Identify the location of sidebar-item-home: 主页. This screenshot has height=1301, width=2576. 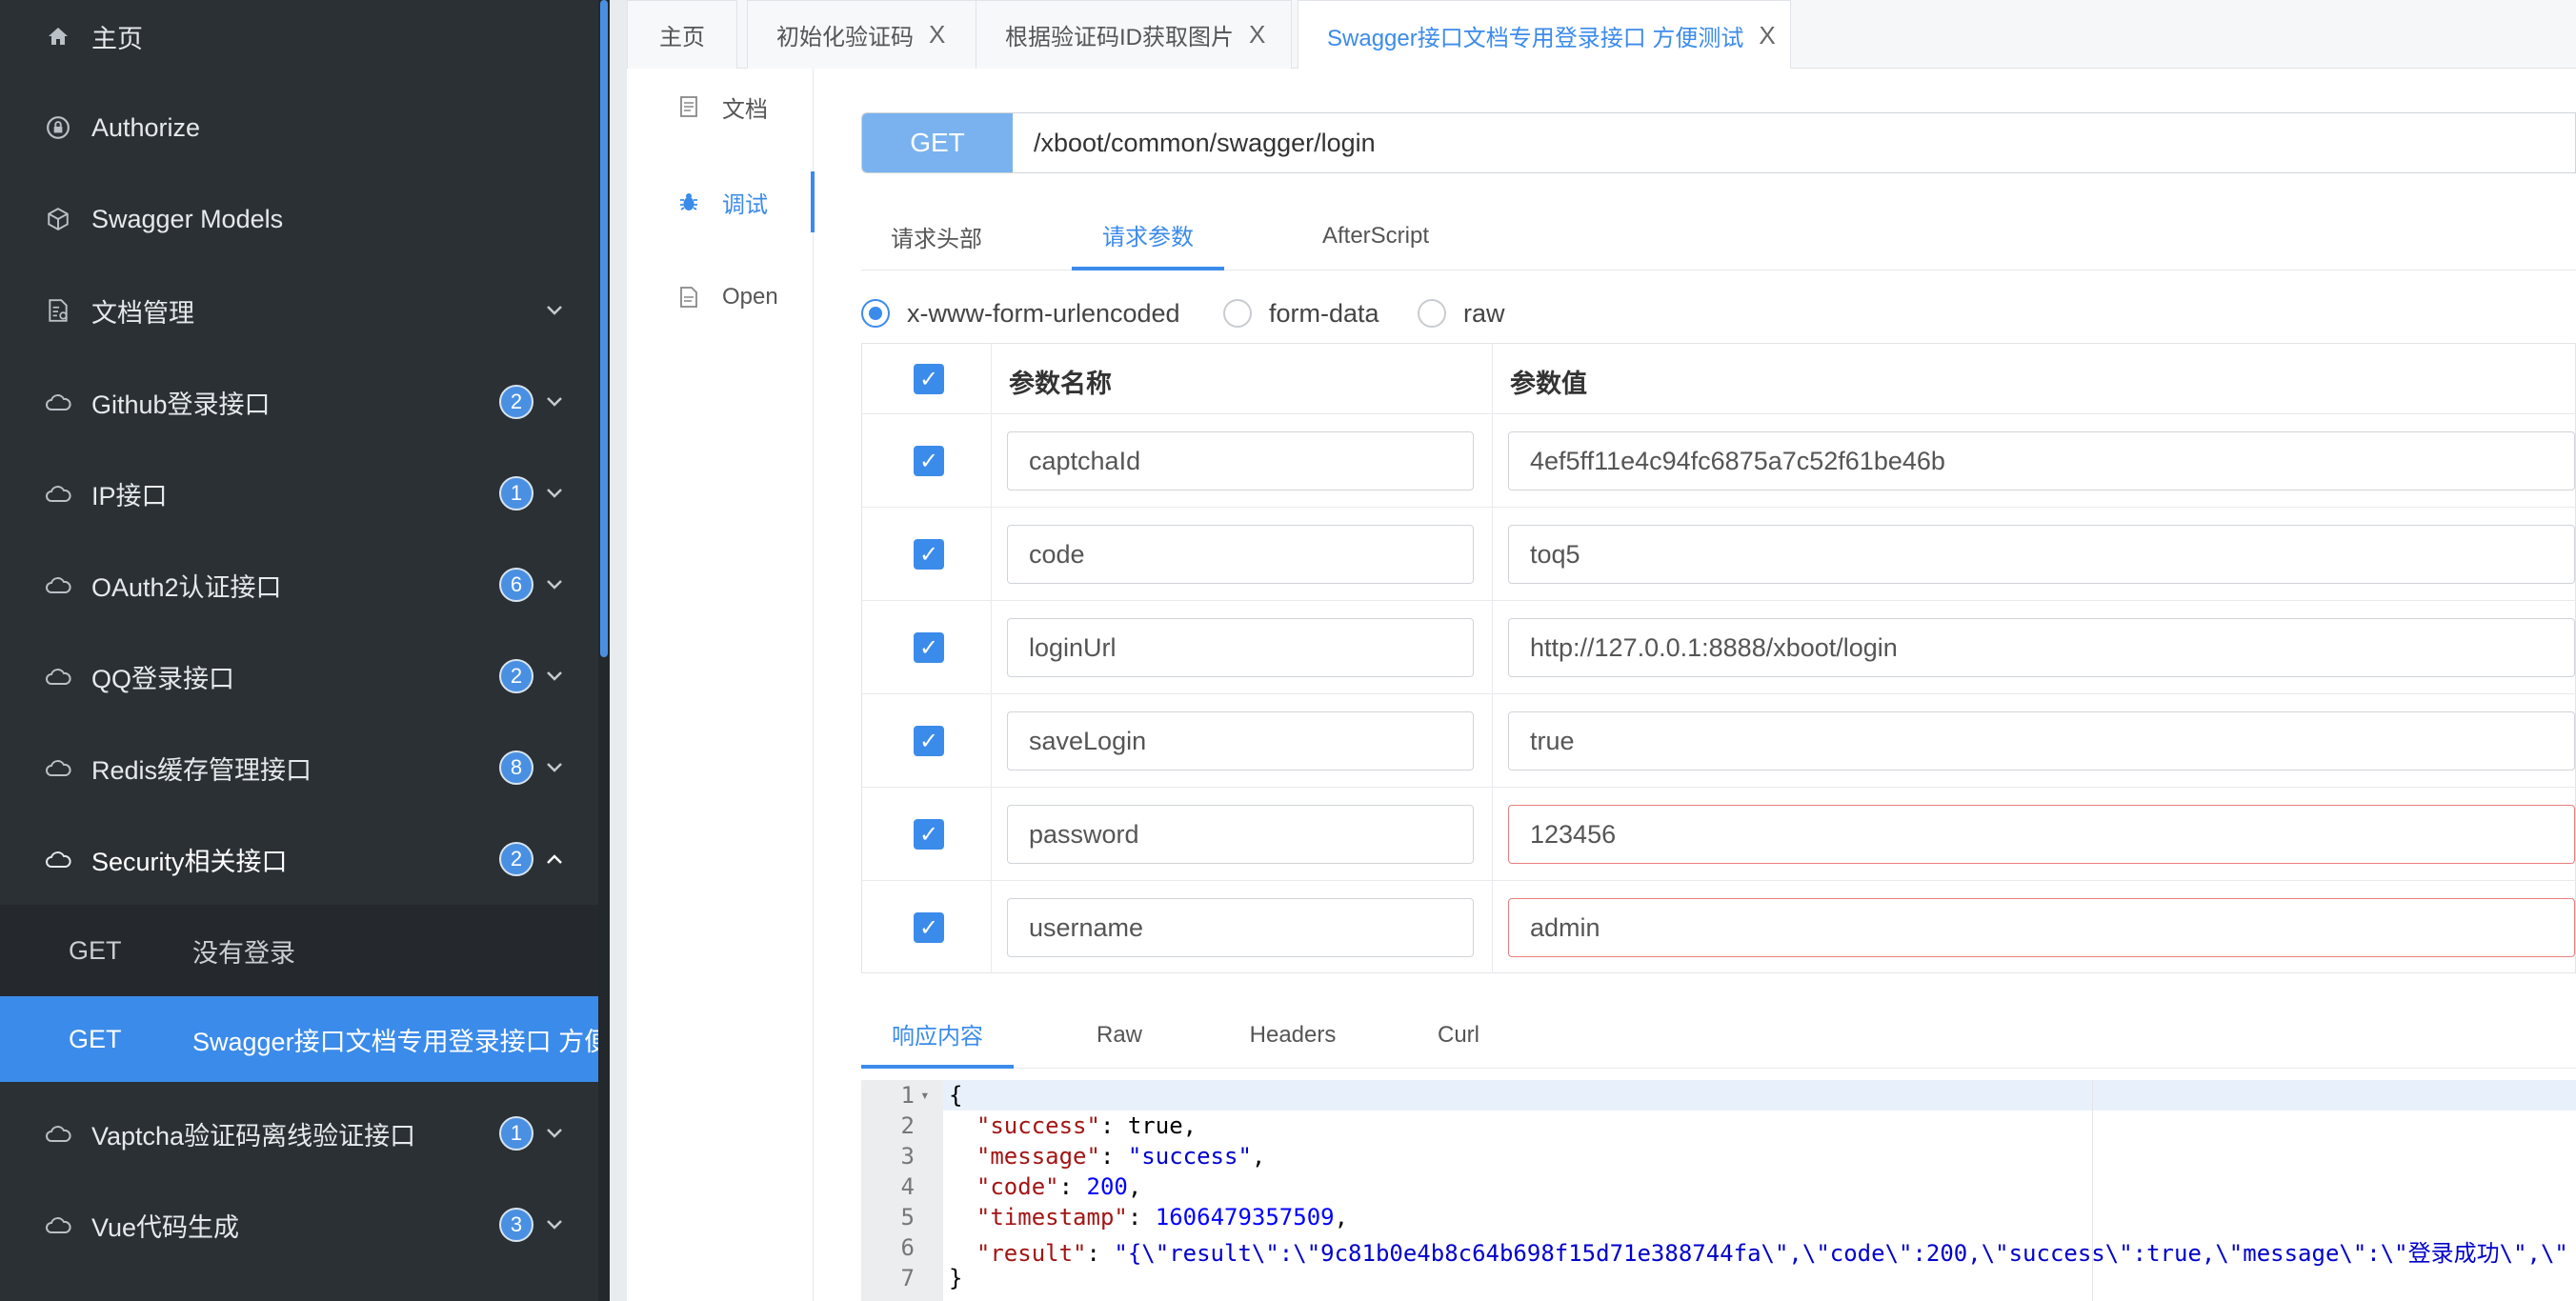
(299, 41).